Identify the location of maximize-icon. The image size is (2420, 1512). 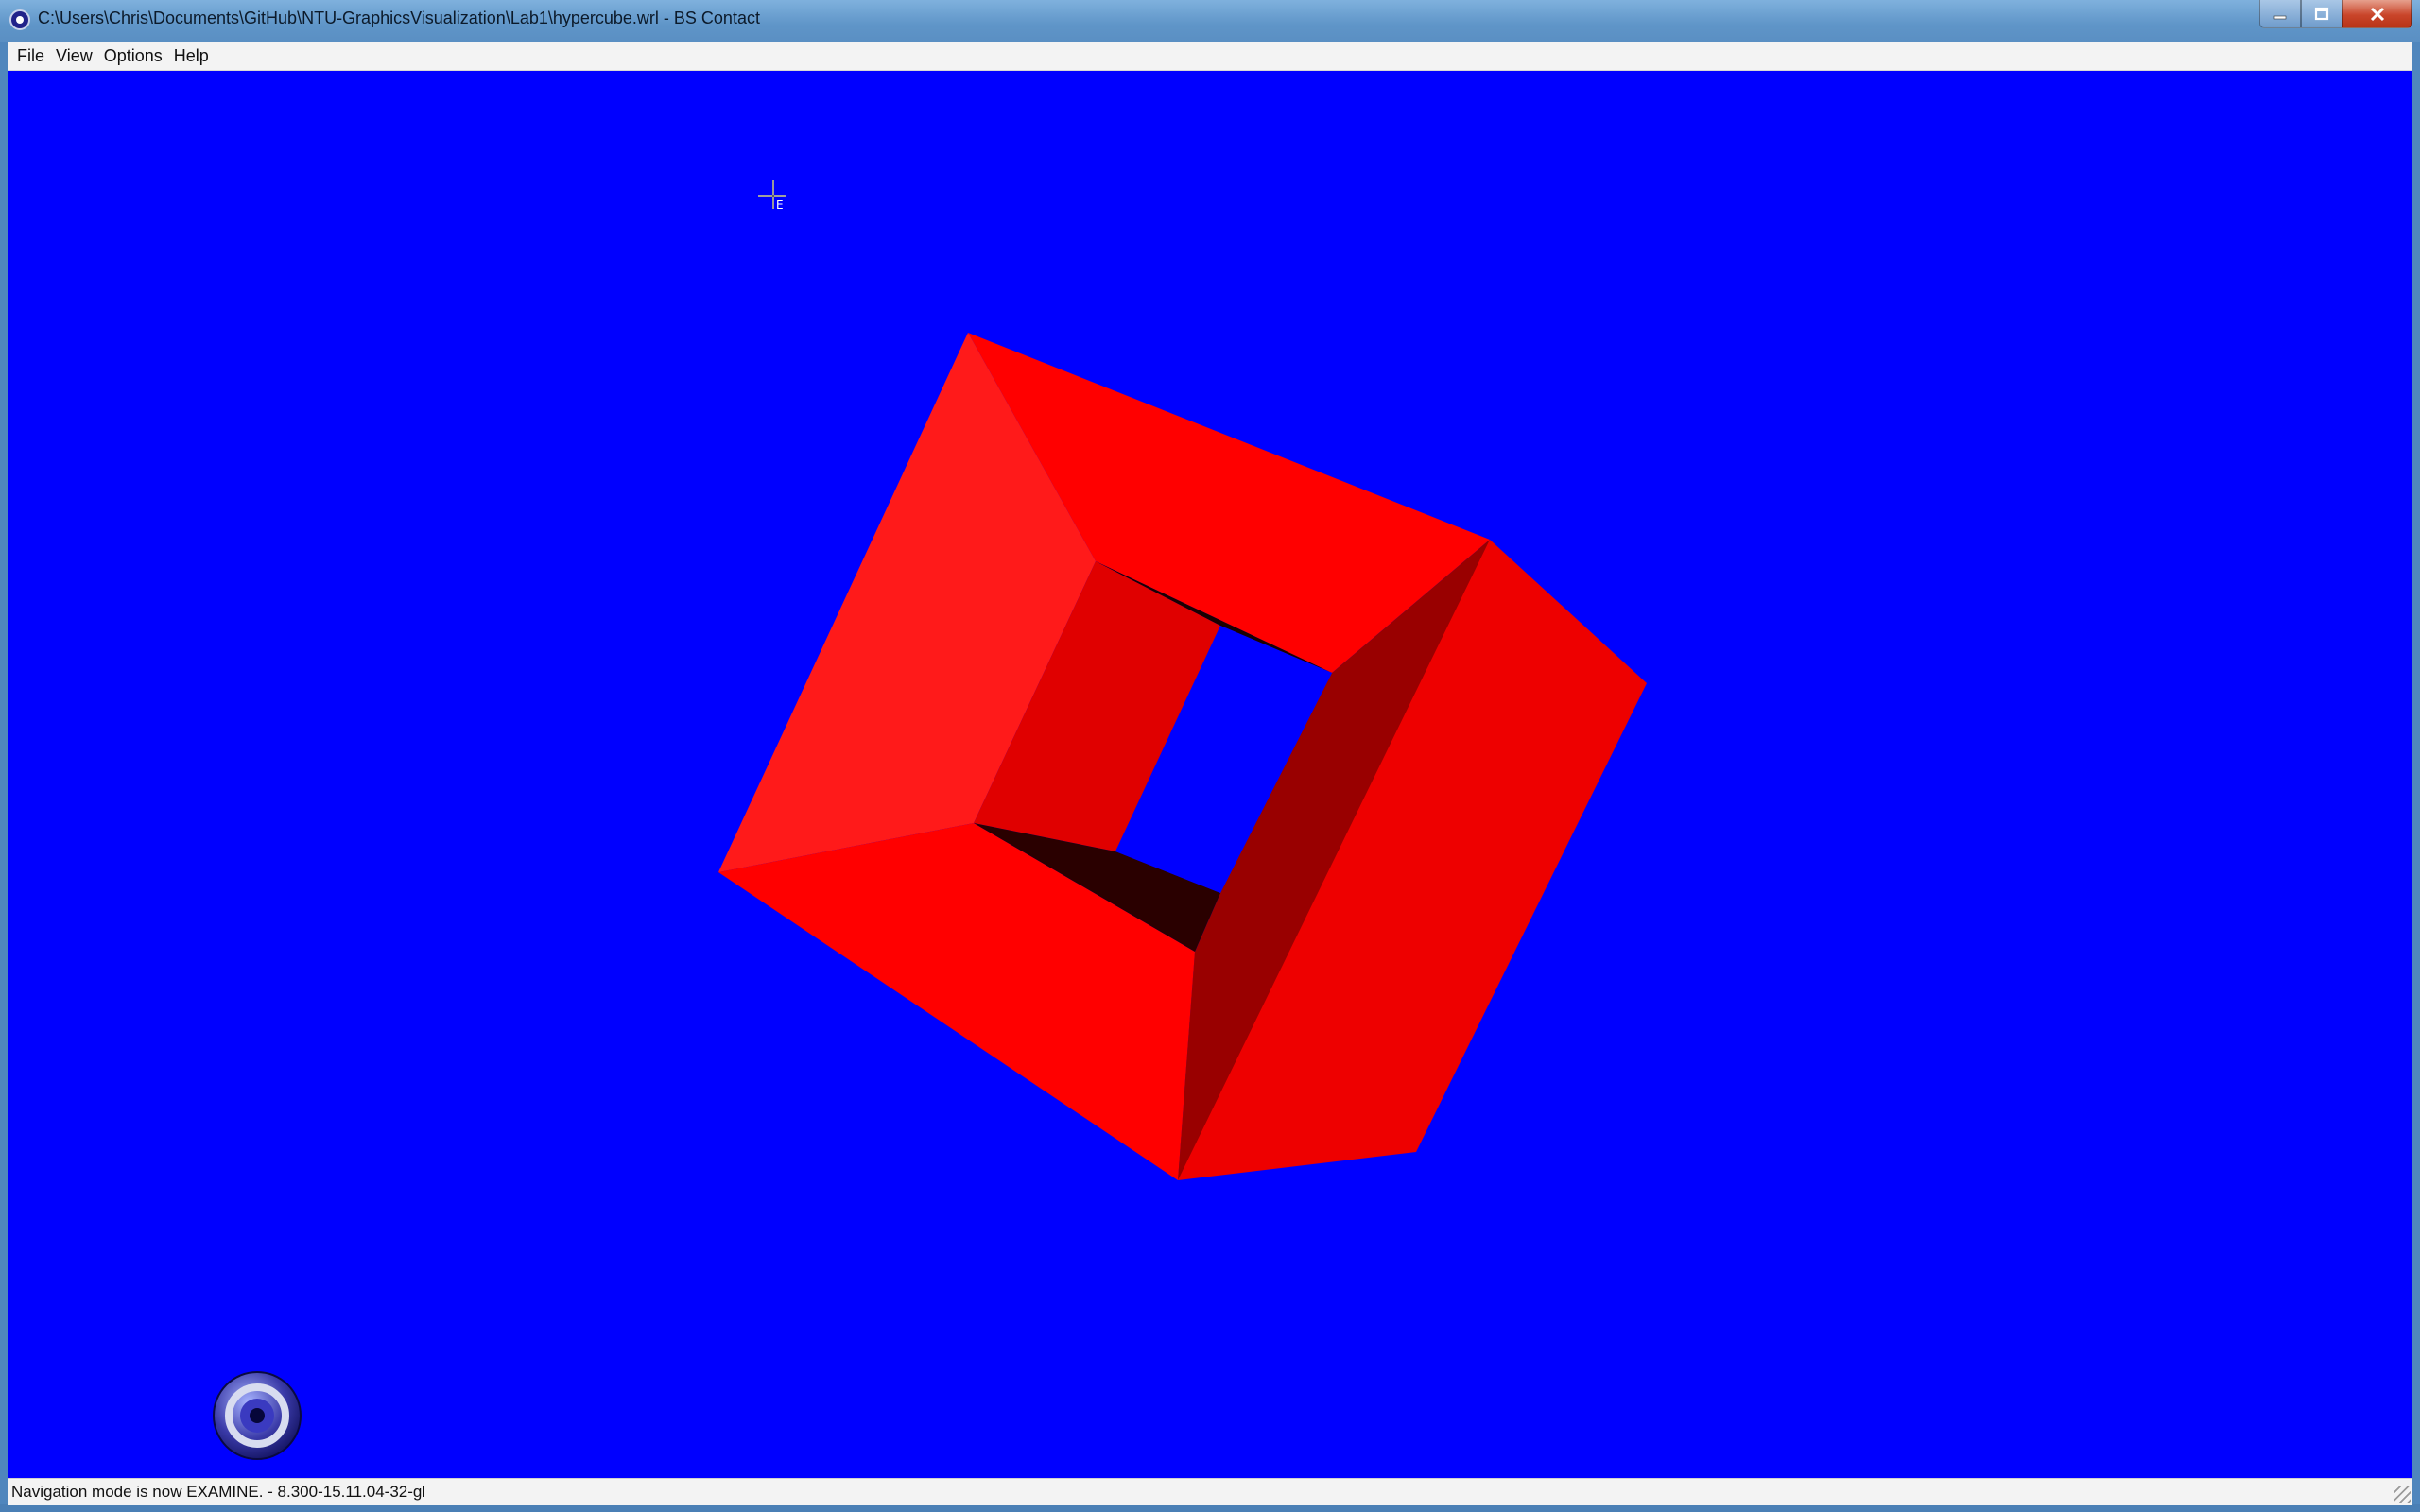
(2321, 14).